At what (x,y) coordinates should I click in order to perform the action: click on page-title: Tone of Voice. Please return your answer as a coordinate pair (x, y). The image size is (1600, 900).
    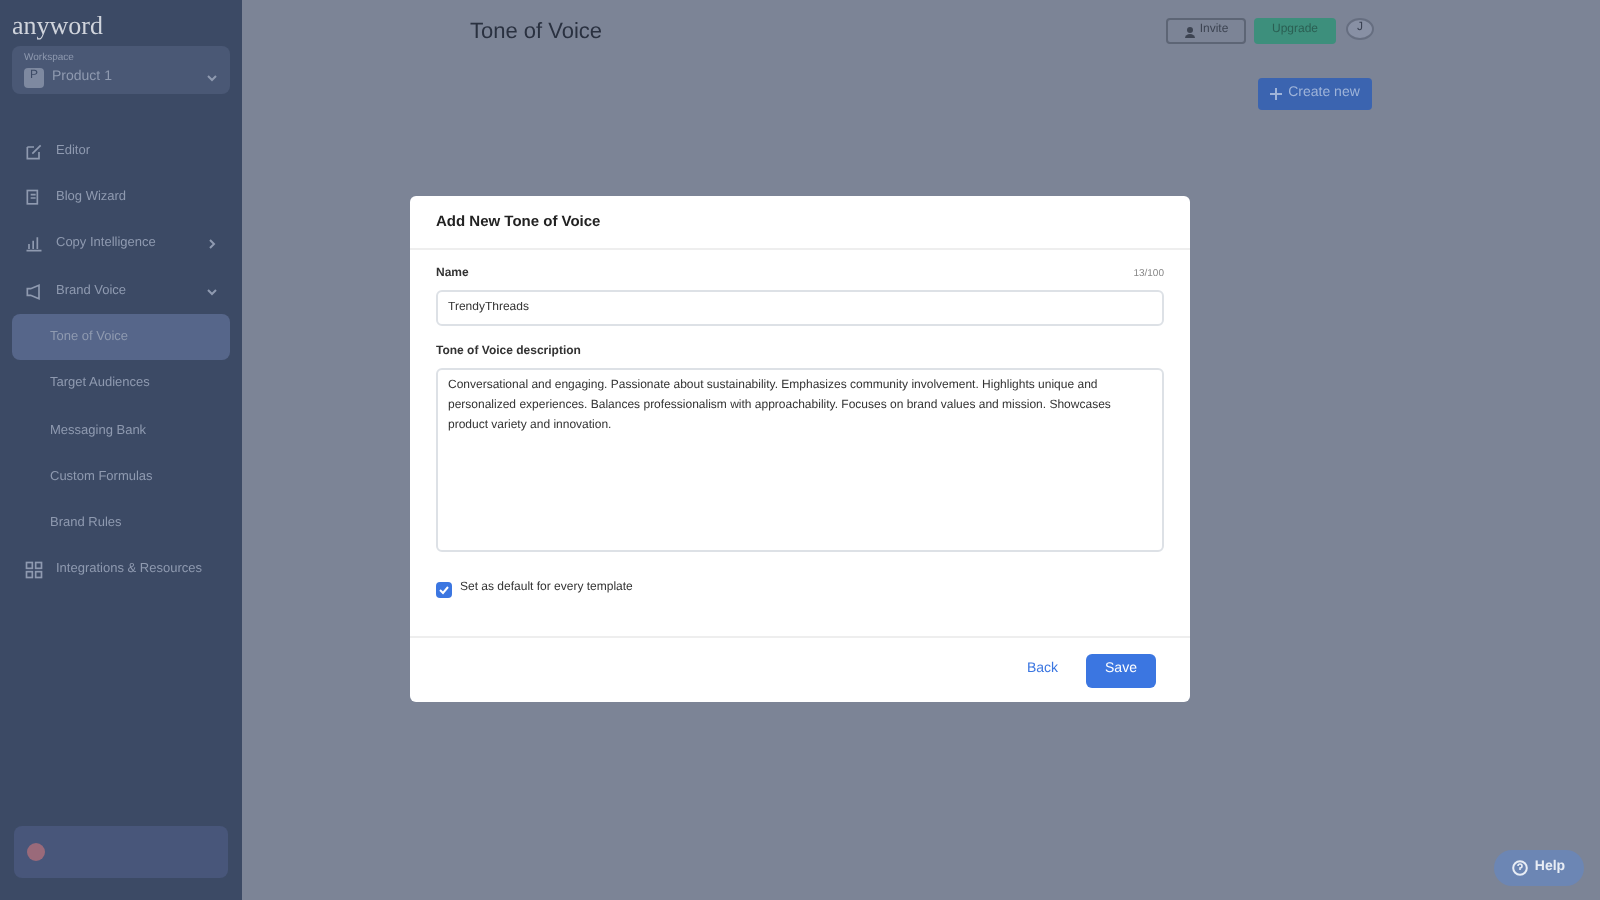
    Looking at the image, I should click on (536, 33).